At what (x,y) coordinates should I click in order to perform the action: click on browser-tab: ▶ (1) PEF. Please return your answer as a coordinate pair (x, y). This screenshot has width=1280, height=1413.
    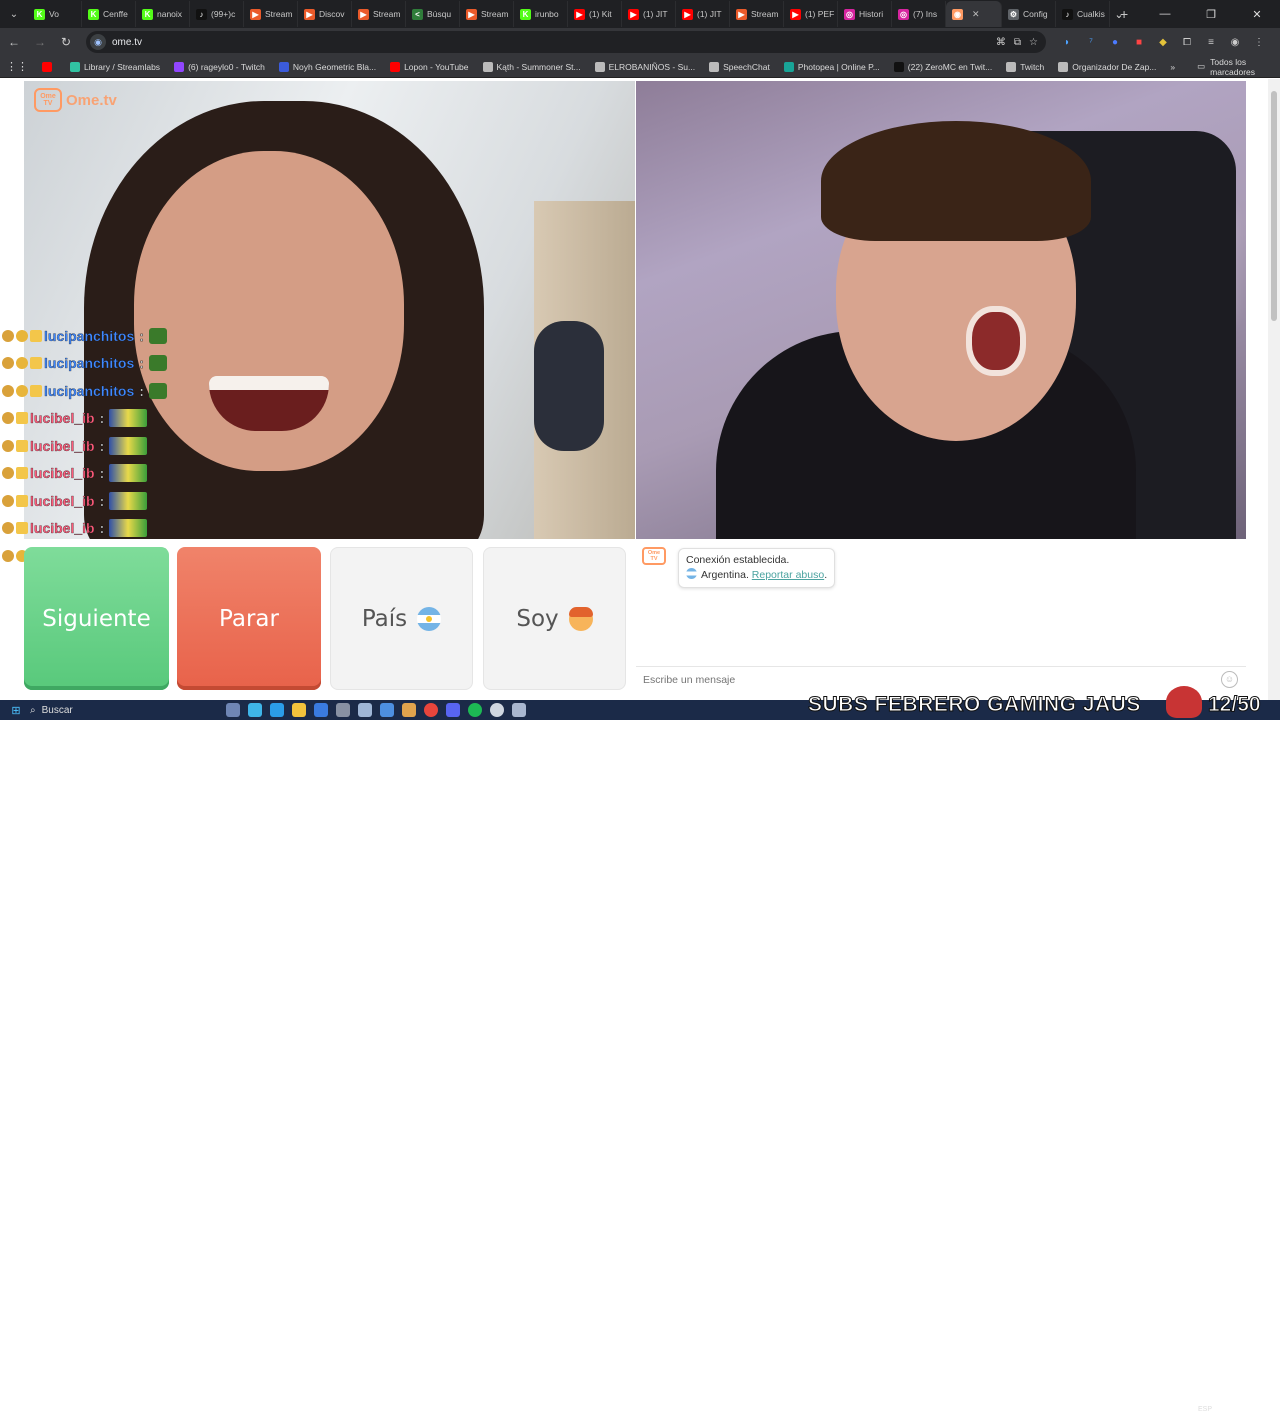
    Looking at the image, I should click on (811, 14).